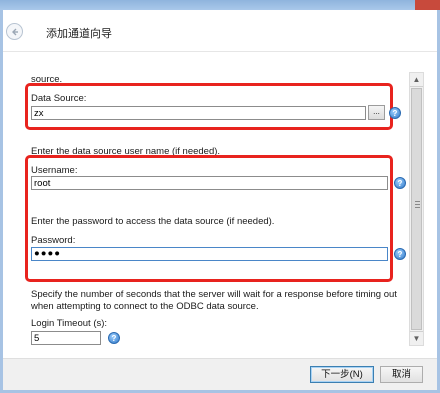  What do you see at coordinates (14, 31) in the screenshot?
I see `back-arrow-icon` at bounding box center [14, 31].